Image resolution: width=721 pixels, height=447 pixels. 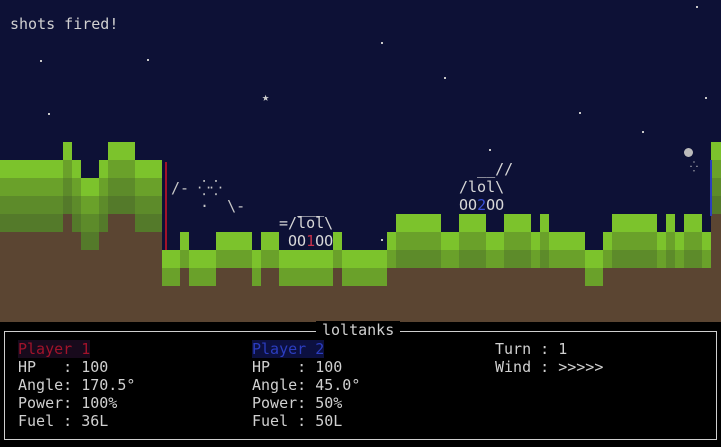 I want to click on player2-hp: HP : 100, so click(x=297, y=367).